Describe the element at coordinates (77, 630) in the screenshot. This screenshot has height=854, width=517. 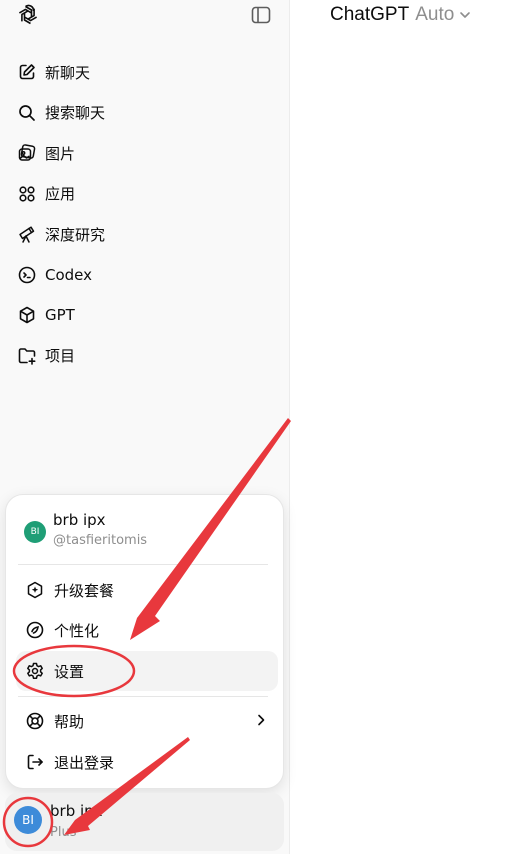
I see `menu-item-label: 个性化` at that location.